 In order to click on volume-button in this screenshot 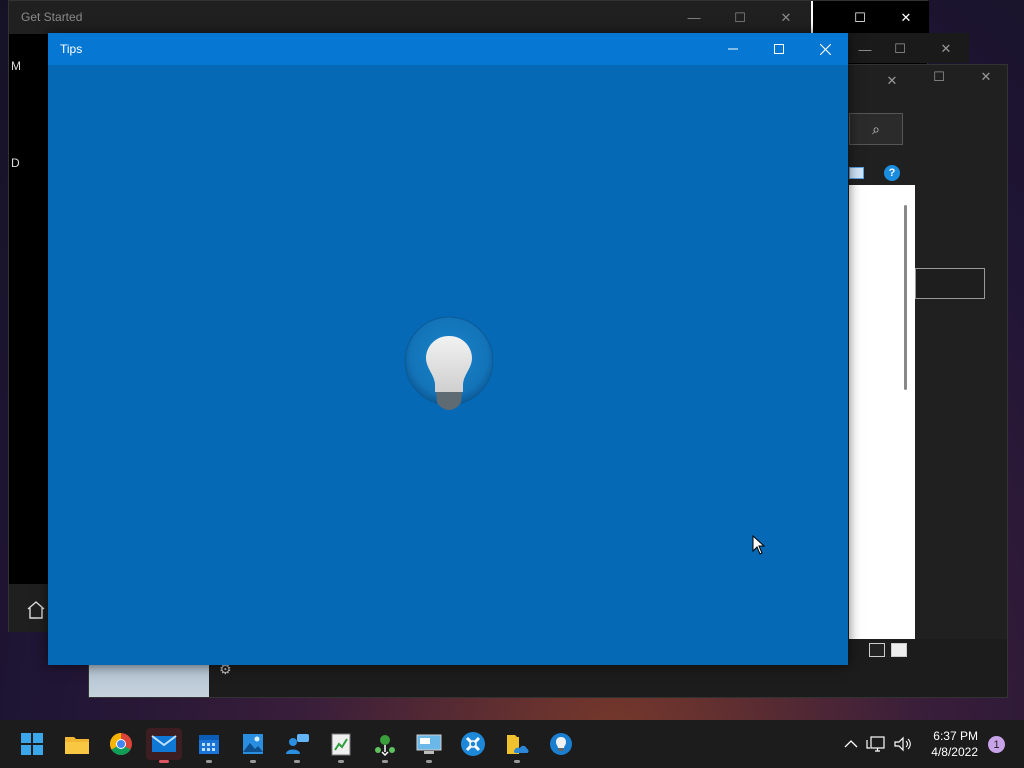, I will do `click(903, 744)`.